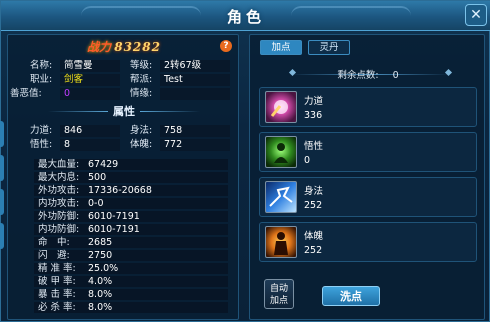 This screenshot has width=490, height=322. What do you see at coordinates (41, 130) in the screenshot?
I see `power-label: 力道:` at bounding box center [41, 130].